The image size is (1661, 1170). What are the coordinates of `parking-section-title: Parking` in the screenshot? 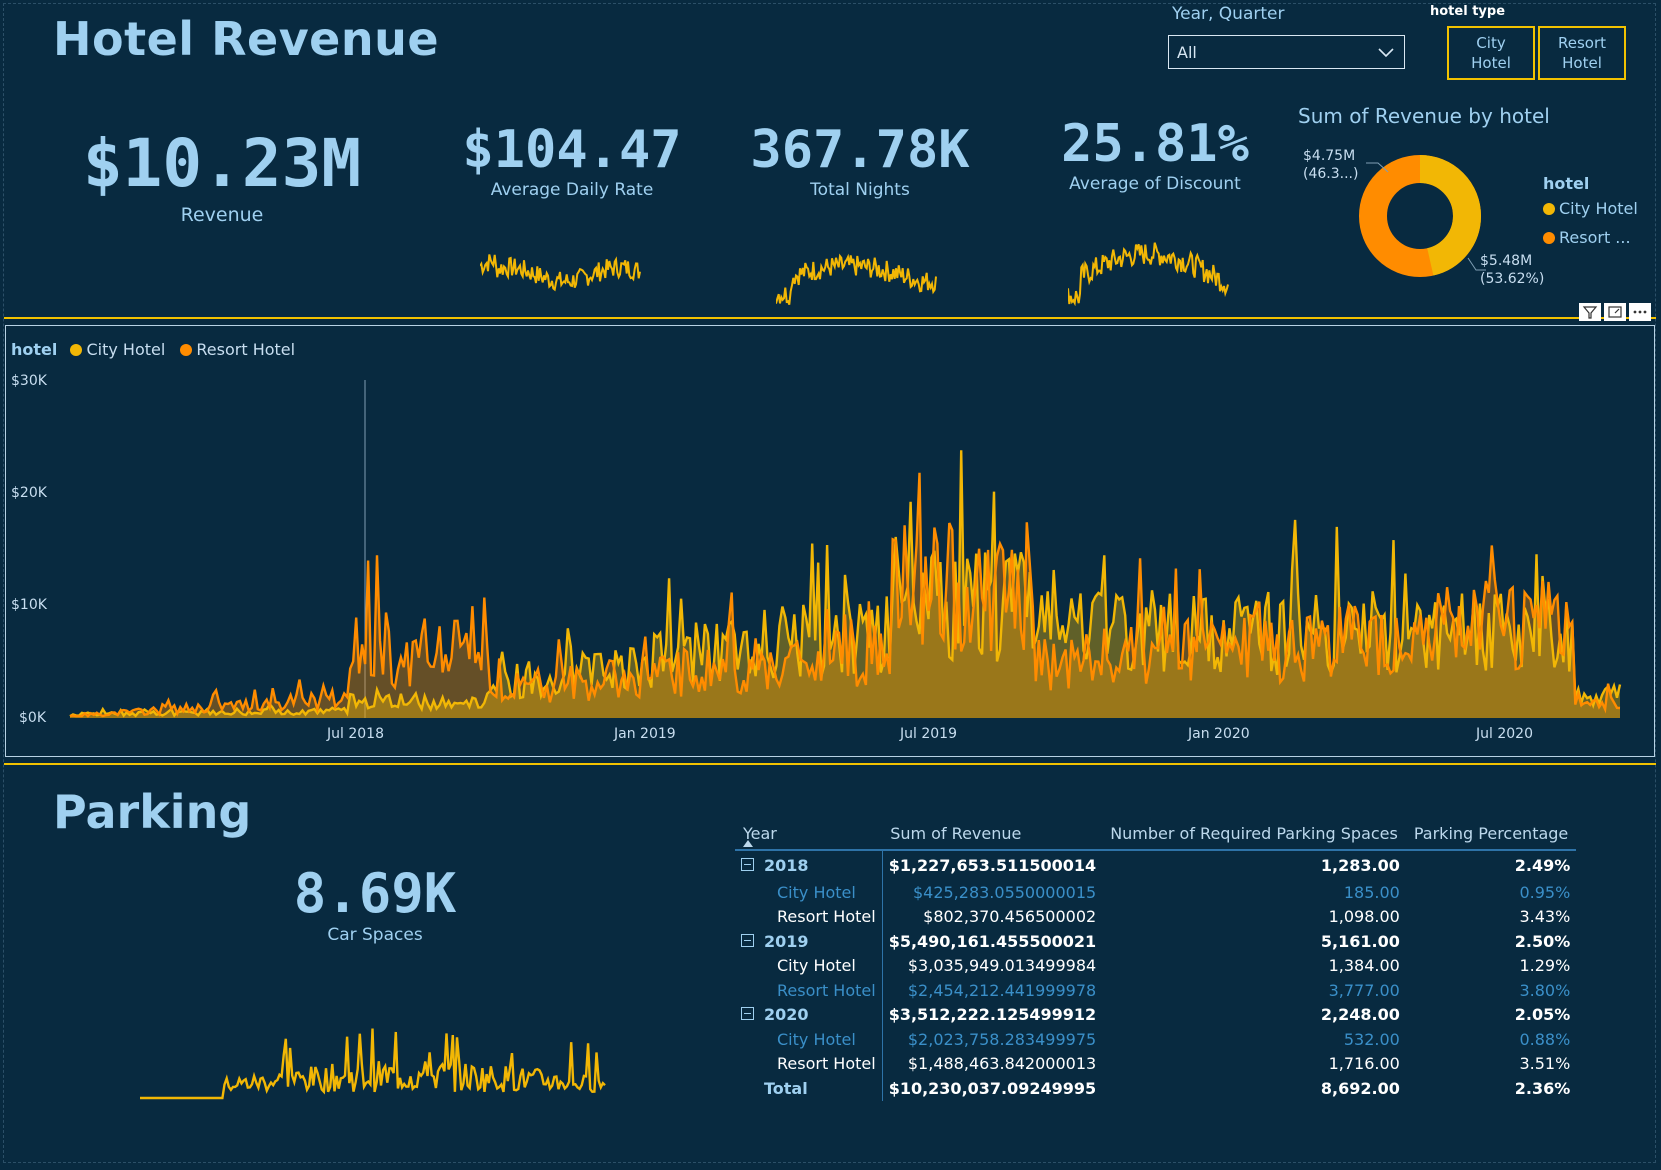 It's located at (152, 812).